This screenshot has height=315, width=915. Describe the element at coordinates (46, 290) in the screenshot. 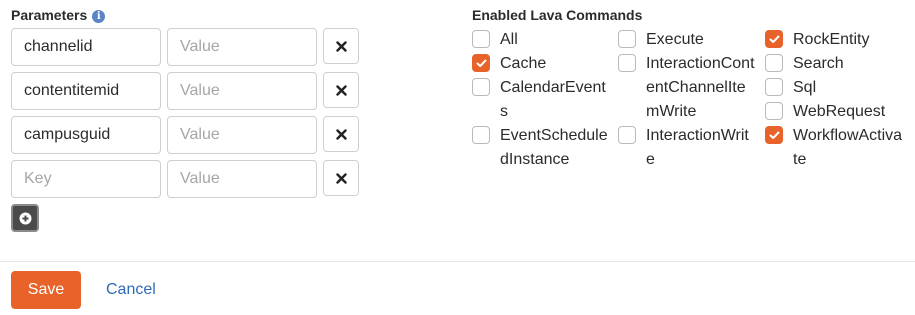

I see `save-button: Save` at that location.